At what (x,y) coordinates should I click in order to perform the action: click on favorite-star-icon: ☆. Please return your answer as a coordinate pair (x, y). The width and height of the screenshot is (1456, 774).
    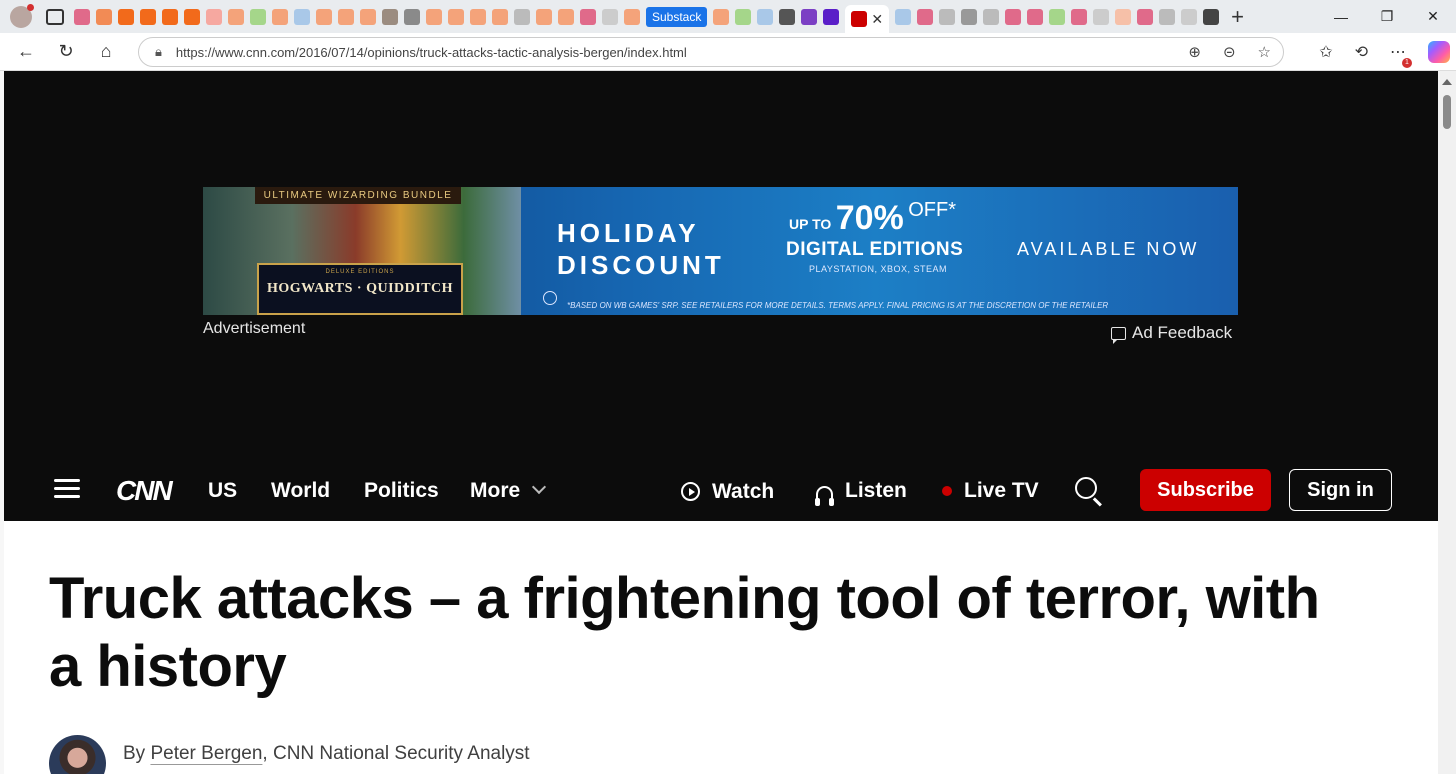
    Looking at the image, I should click on (1264, 52).